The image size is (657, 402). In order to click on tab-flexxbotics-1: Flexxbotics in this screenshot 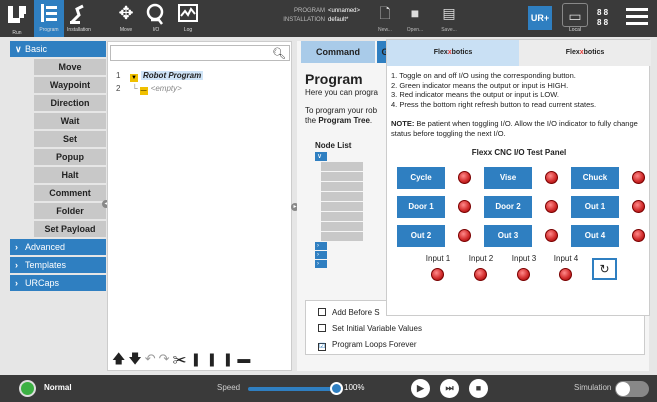, I will do `click(453, 53)`.